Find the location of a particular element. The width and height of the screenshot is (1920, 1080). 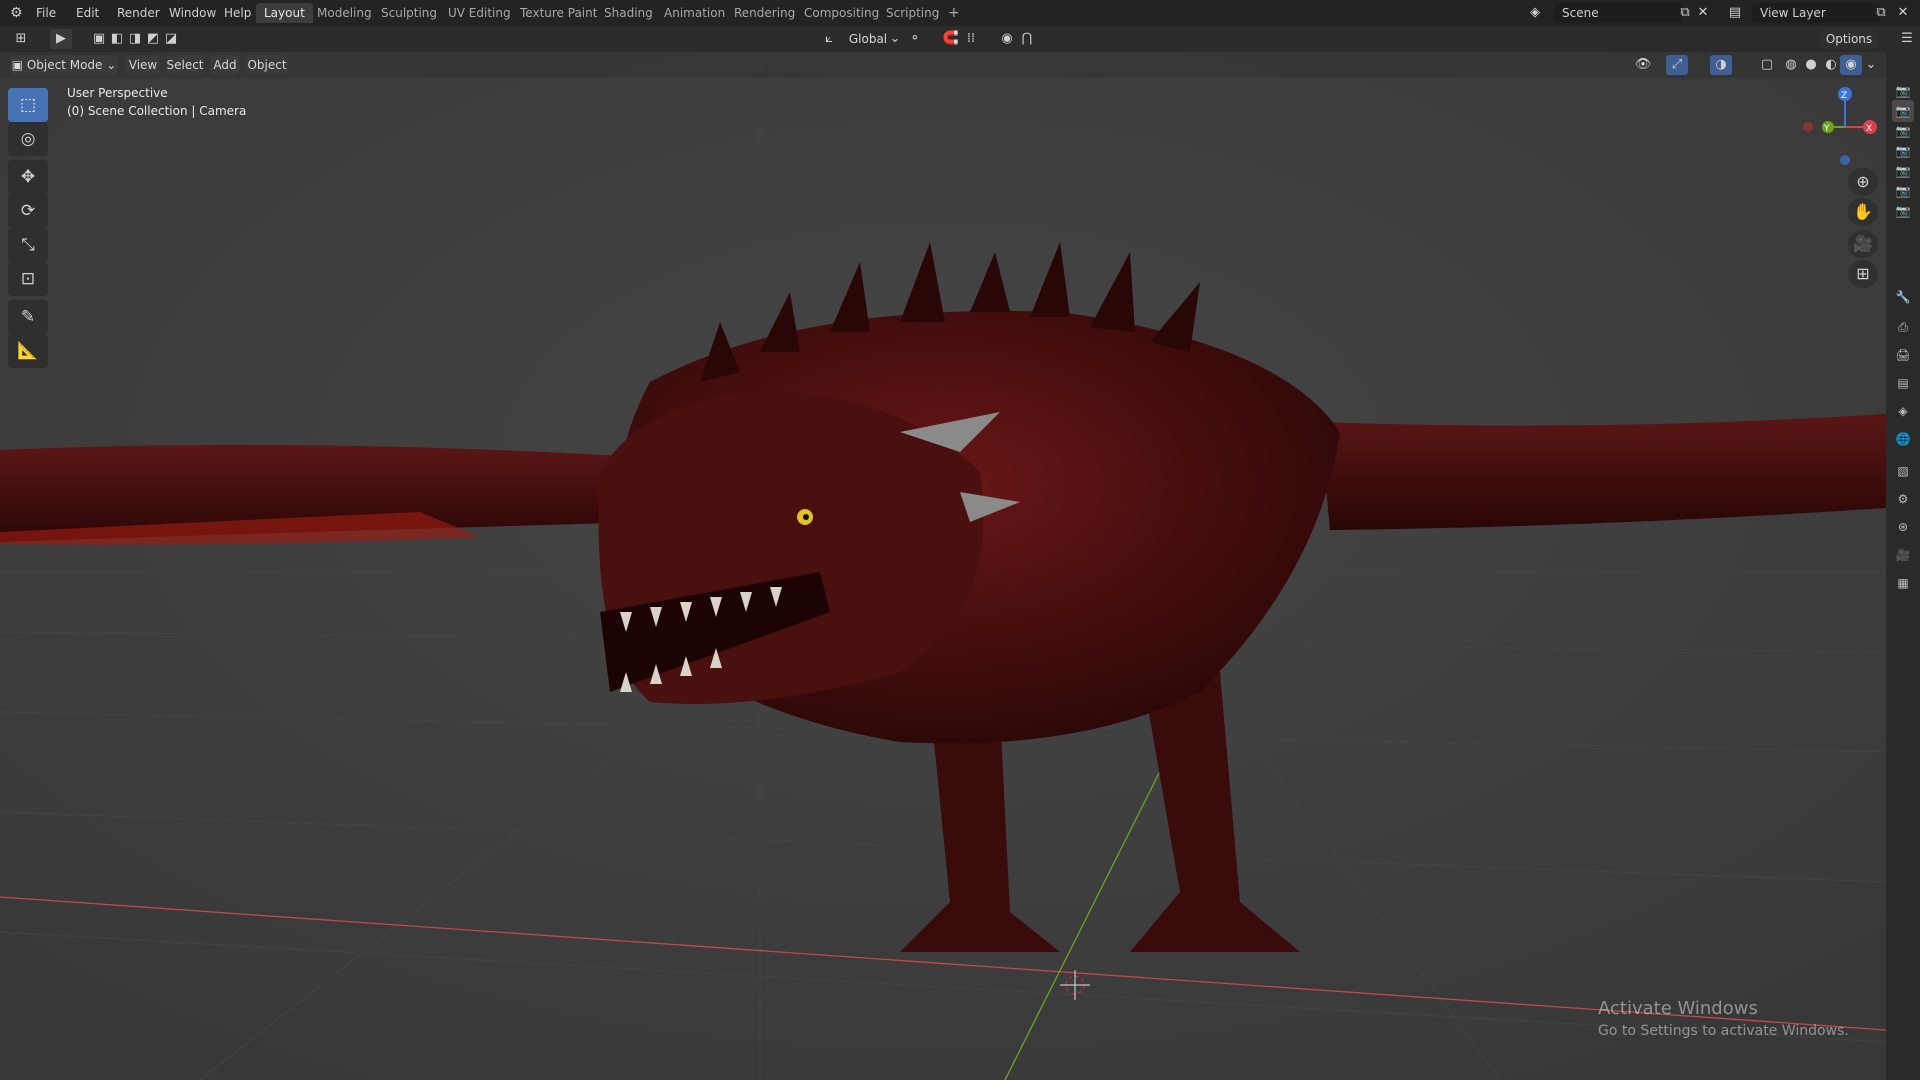

output-properties-icon: 🖨 is located at coordinates (1903, 355).